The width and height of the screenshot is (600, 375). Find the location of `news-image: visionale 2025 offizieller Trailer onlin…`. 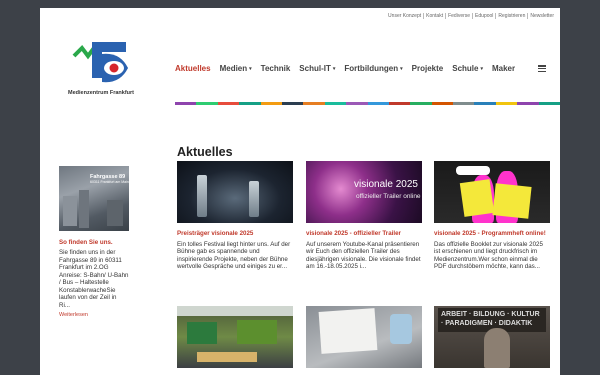

news-image: visionale 2025 offizieller Trailer onlin… is located at coordinates (364, 192).